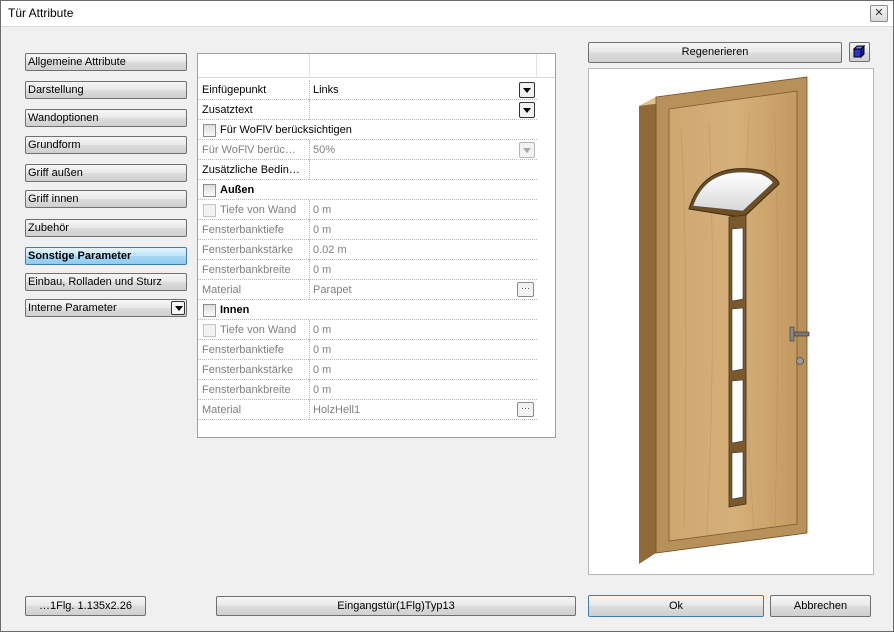 This screenshot has height=632, width=894. I want to click on regenerate-button: Regenerieren, so click(715, 52).